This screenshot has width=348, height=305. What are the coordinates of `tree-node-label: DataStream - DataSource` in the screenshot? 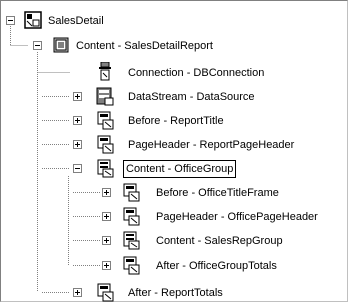 It's located at (191, 97).